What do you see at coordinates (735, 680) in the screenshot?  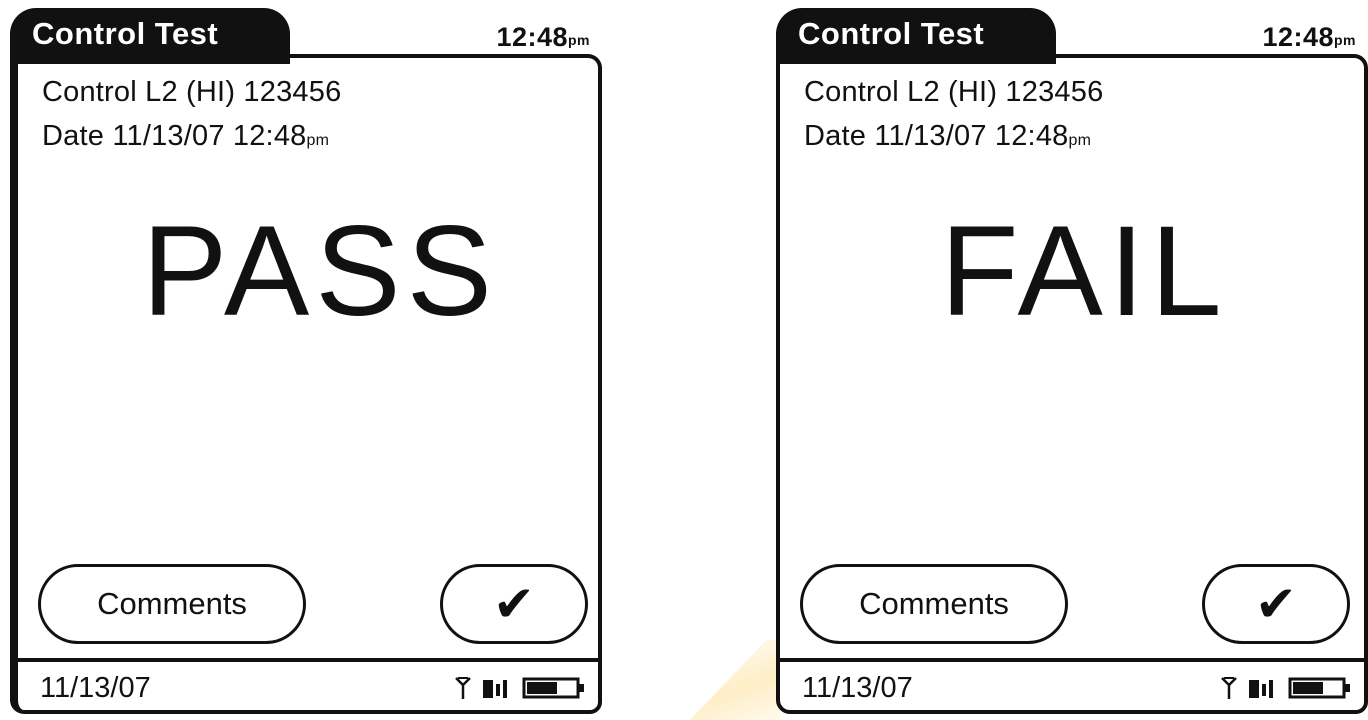 I see `highlight-glow` at bounding box center [735, 680].